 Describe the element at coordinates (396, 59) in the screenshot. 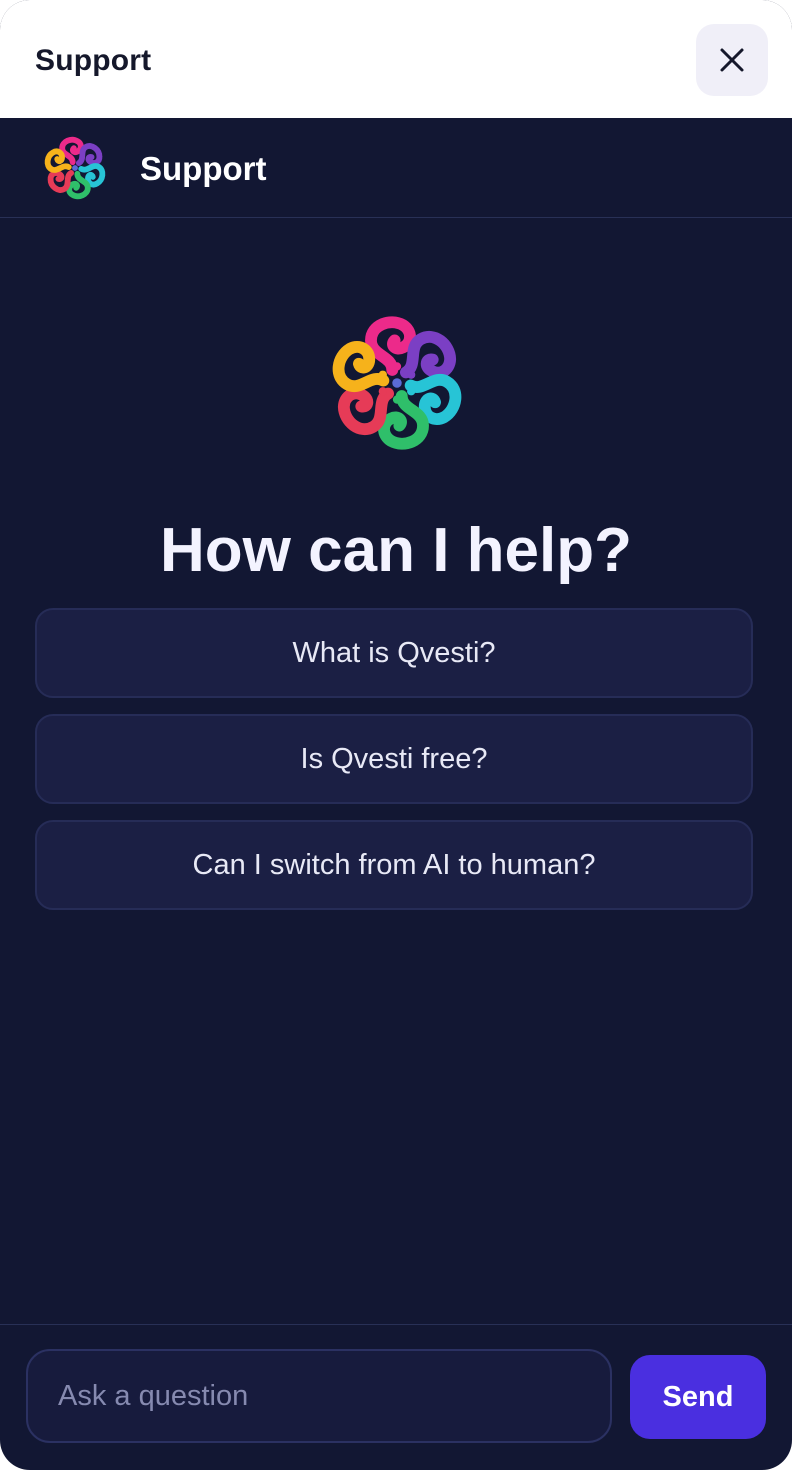

I see `widget-topbar: Support` at that location.